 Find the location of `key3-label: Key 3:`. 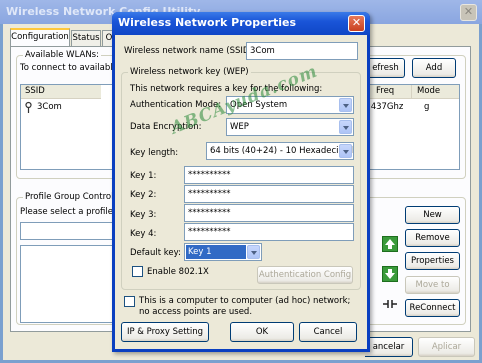

key3-label: Key 3: is located at coordinates (143, 215).